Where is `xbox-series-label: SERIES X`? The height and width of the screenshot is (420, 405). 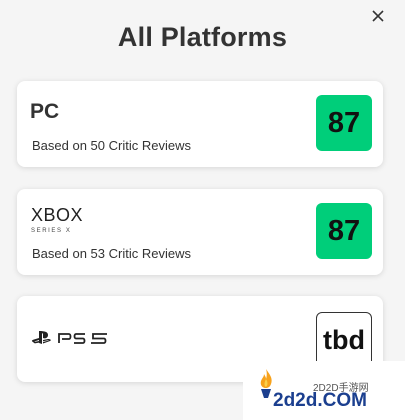
xbox-series-label: SERIES X is located at coordinates (51, 231).